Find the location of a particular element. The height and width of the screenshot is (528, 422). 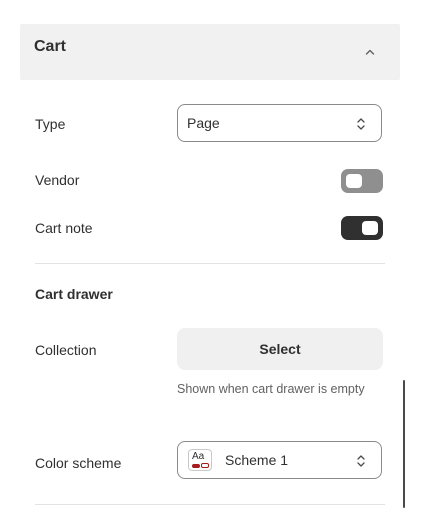

cart-section-header: Cart is located at coordinates (210, 52).